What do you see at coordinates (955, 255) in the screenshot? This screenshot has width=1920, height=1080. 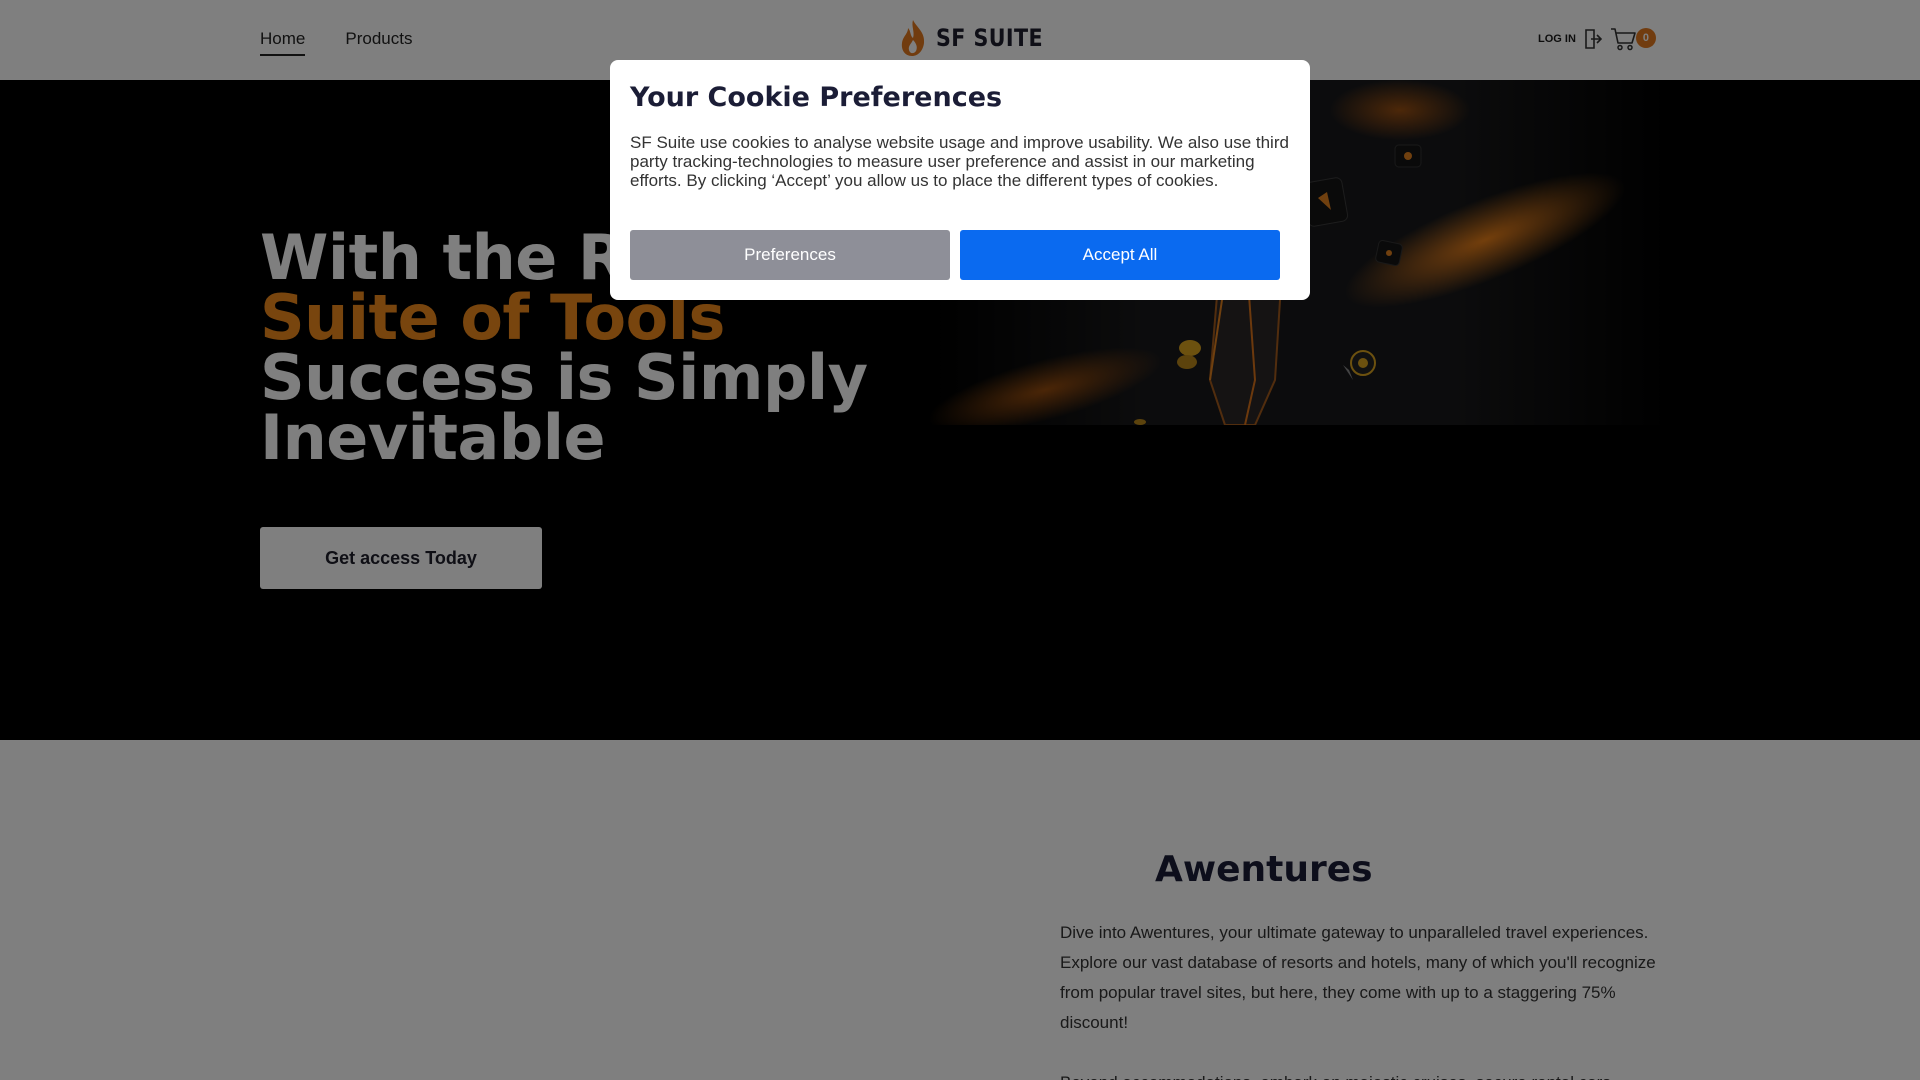 I see `cookie-dialog-actions: Preferences Accept All` at bounding box center [955, 255].